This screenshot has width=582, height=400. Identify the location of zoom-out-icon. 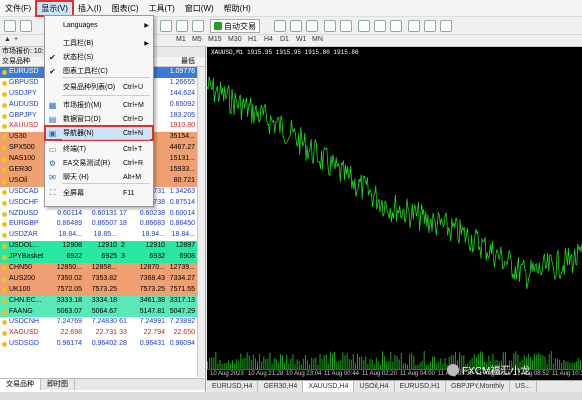
(346, 26).